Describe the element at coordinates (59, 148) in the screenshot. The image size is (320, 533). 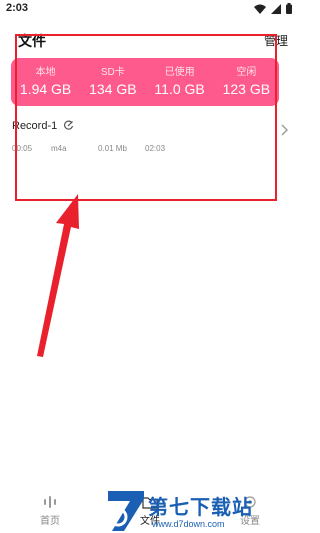
I see `recording-format: m4a` at that location.